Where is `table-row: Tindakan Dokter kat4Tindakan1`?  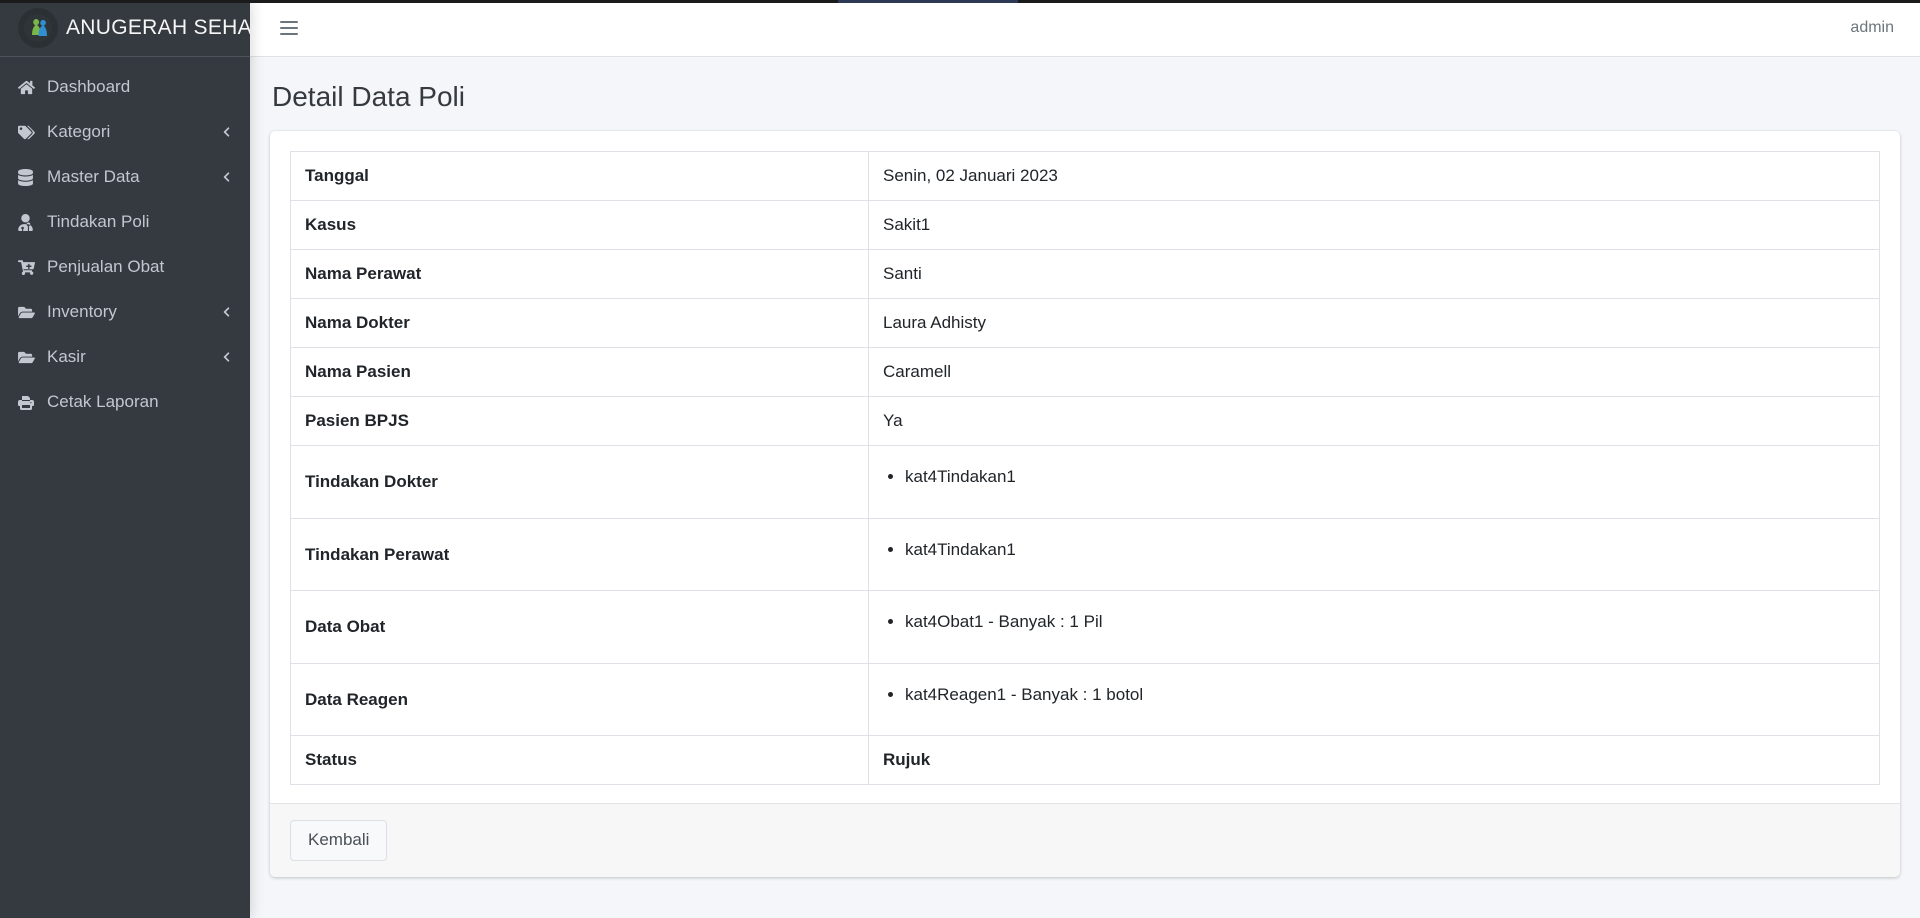
table-row: Tindakan Dokter kat4Tindakan1 is located at coordinates (1085, 482).